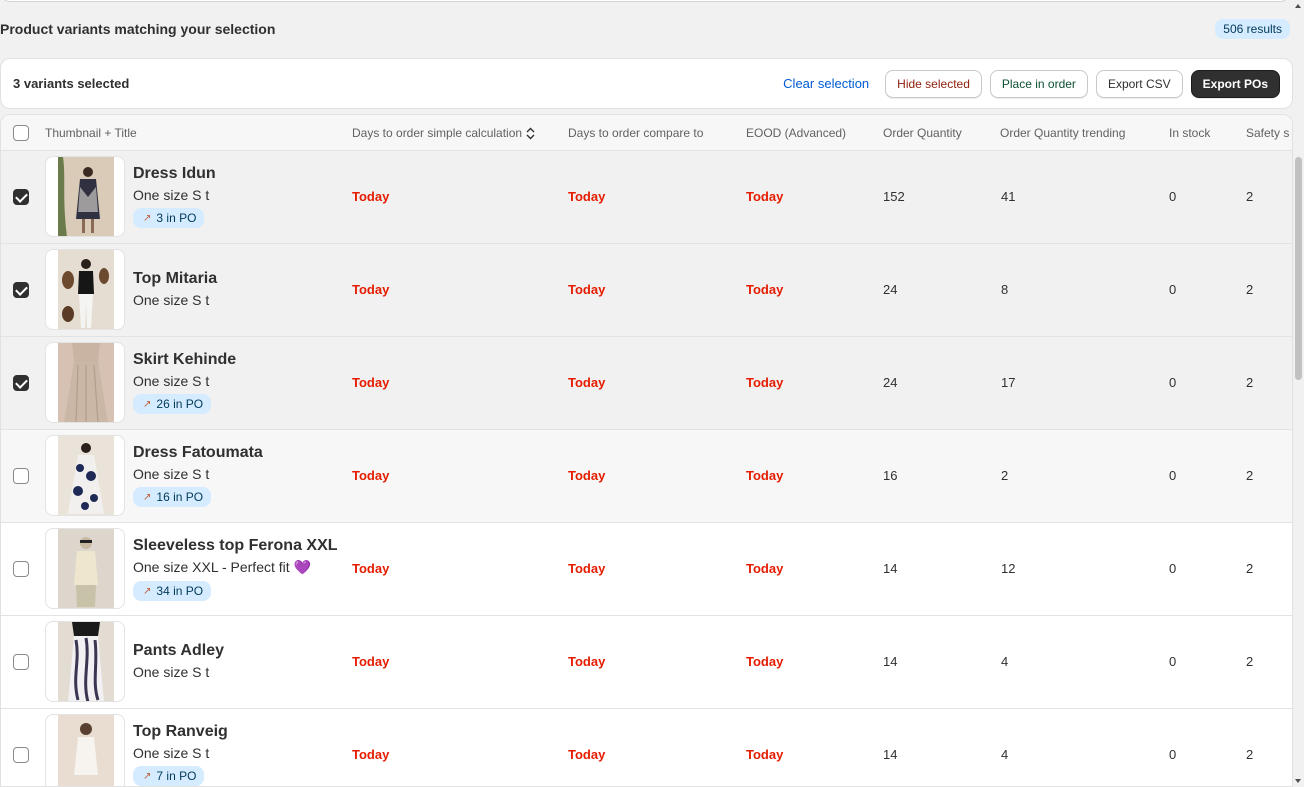  I want to click on export-csv-button: Export CSV, so click(1139, 83).